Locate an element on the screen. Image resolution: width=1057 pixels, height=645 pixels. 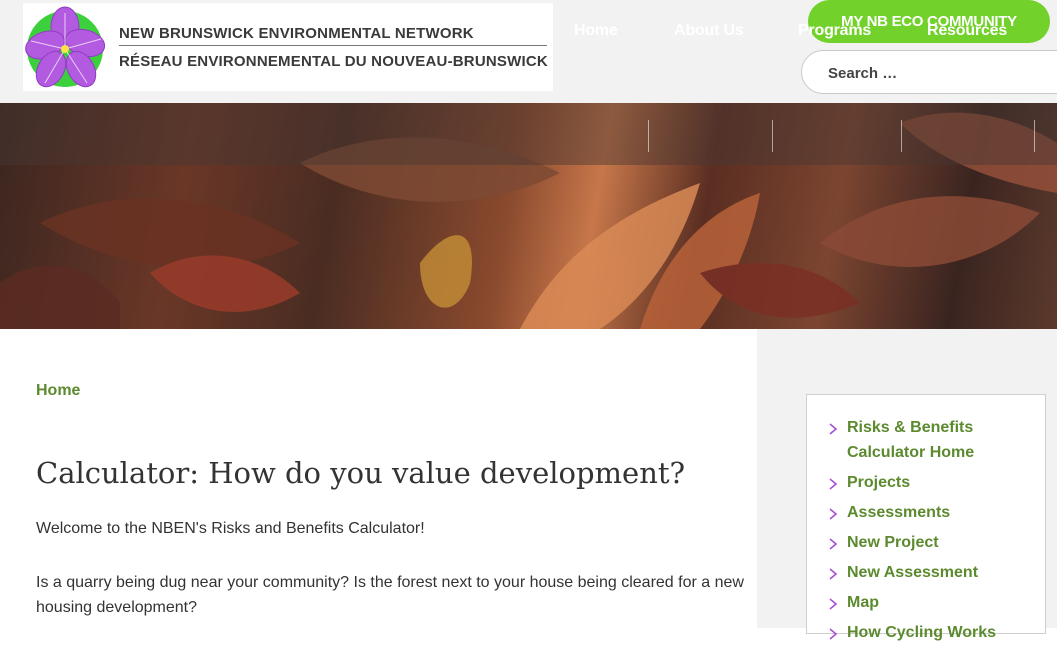
nav-about-us: About Us is located at coordinates (709, 31).